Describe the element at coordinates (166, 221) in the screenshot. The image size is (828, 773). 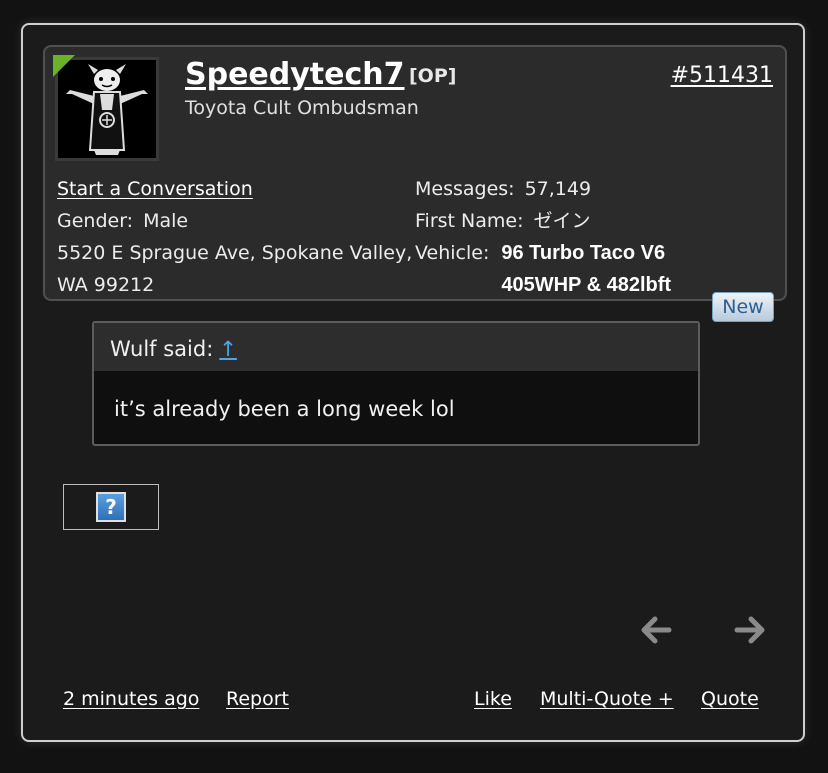
I see `gender-value: Male` at that location.